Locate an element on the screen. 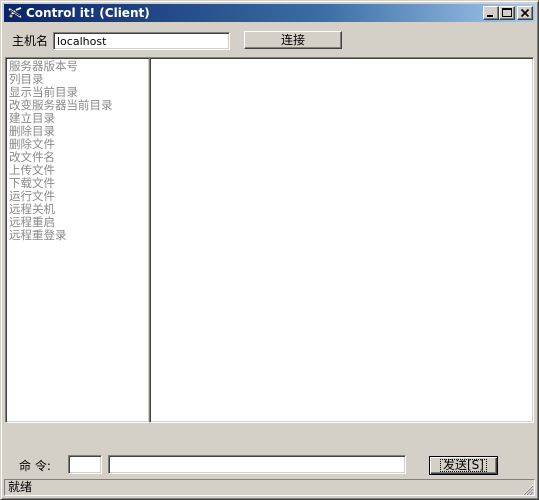  maximize-button is located at coordinates (507, 13).